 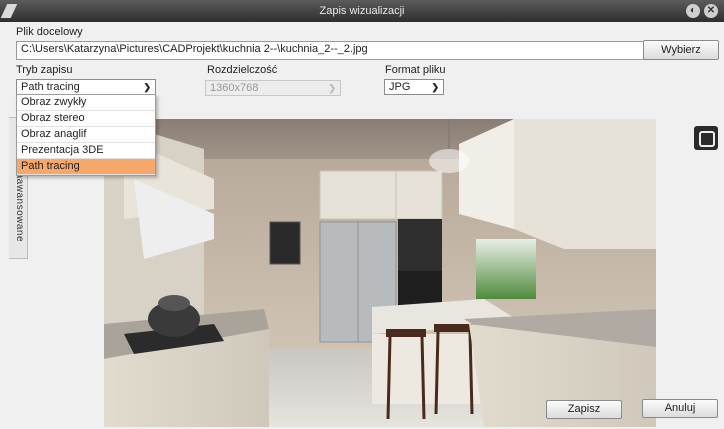 I want to click on cancel-button: Anuluj, so click(x=680, y=408).